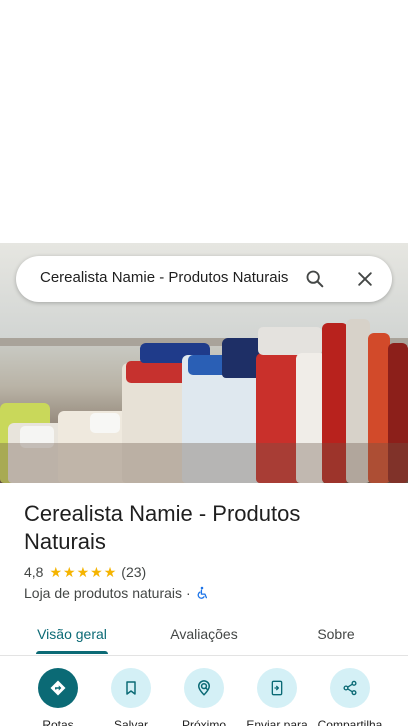  What do you see at coordinates (203, 722) in the screenshot?
I see `nearby-label: Próximo` at bounding box center [203, 722].